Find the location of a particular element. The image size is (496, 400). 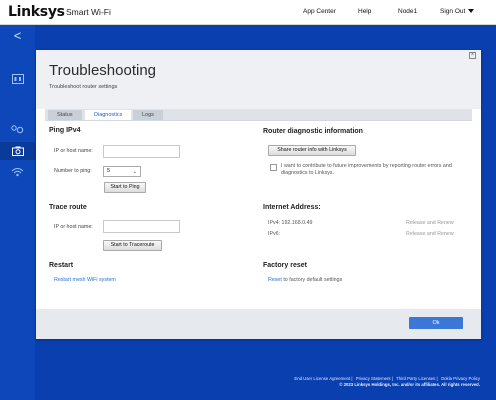

ping-host-input is located at coordinates (141, 151).